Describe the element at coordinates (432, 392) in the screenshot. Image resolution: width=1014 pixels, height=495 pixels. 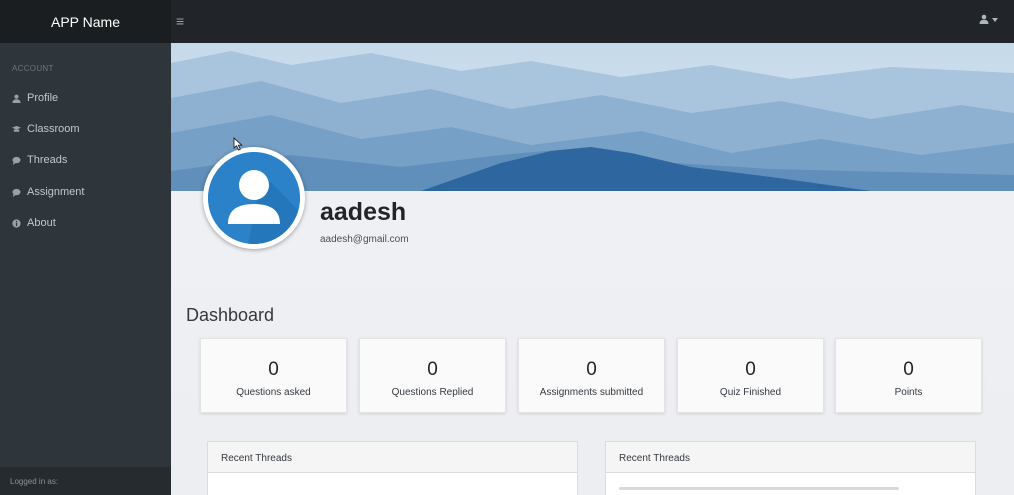
I see `stat-label: Questions Replied` at that location.